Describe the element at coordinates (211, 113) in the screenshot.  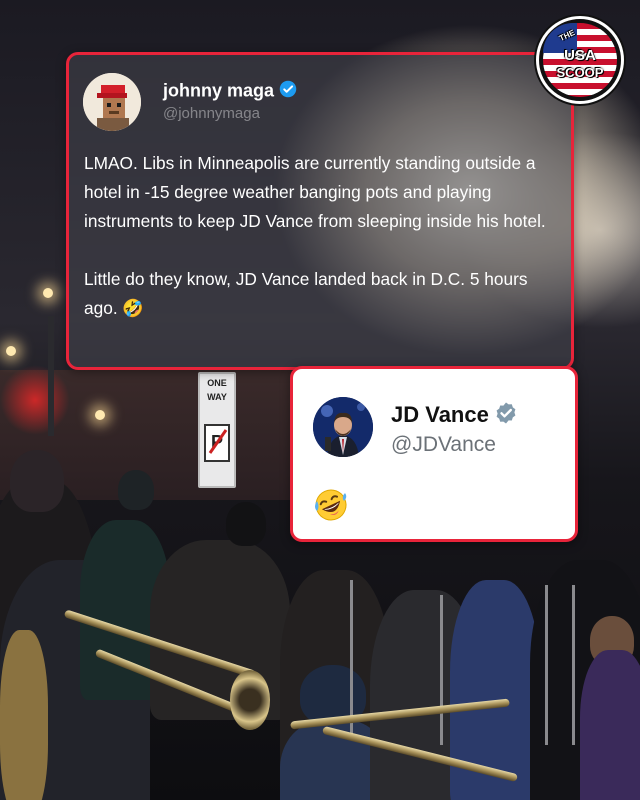
I see `user-handle: @johnnymaga` at that location.